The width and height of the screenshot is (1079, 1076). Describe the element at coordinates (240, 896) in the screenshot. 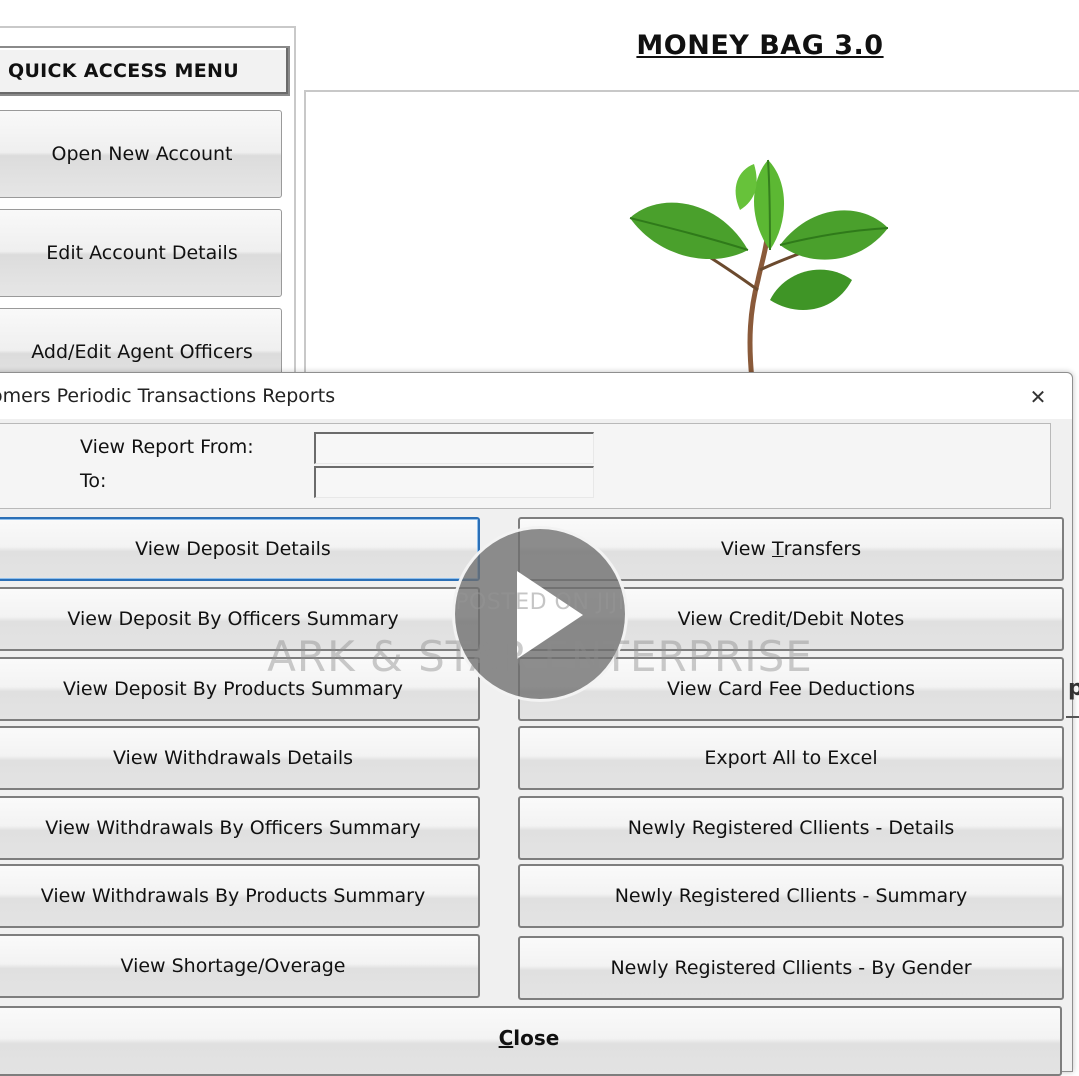

I see `view-withdrawals-by-products-summary-button: View Withdrawals By Products Summary` at that location.